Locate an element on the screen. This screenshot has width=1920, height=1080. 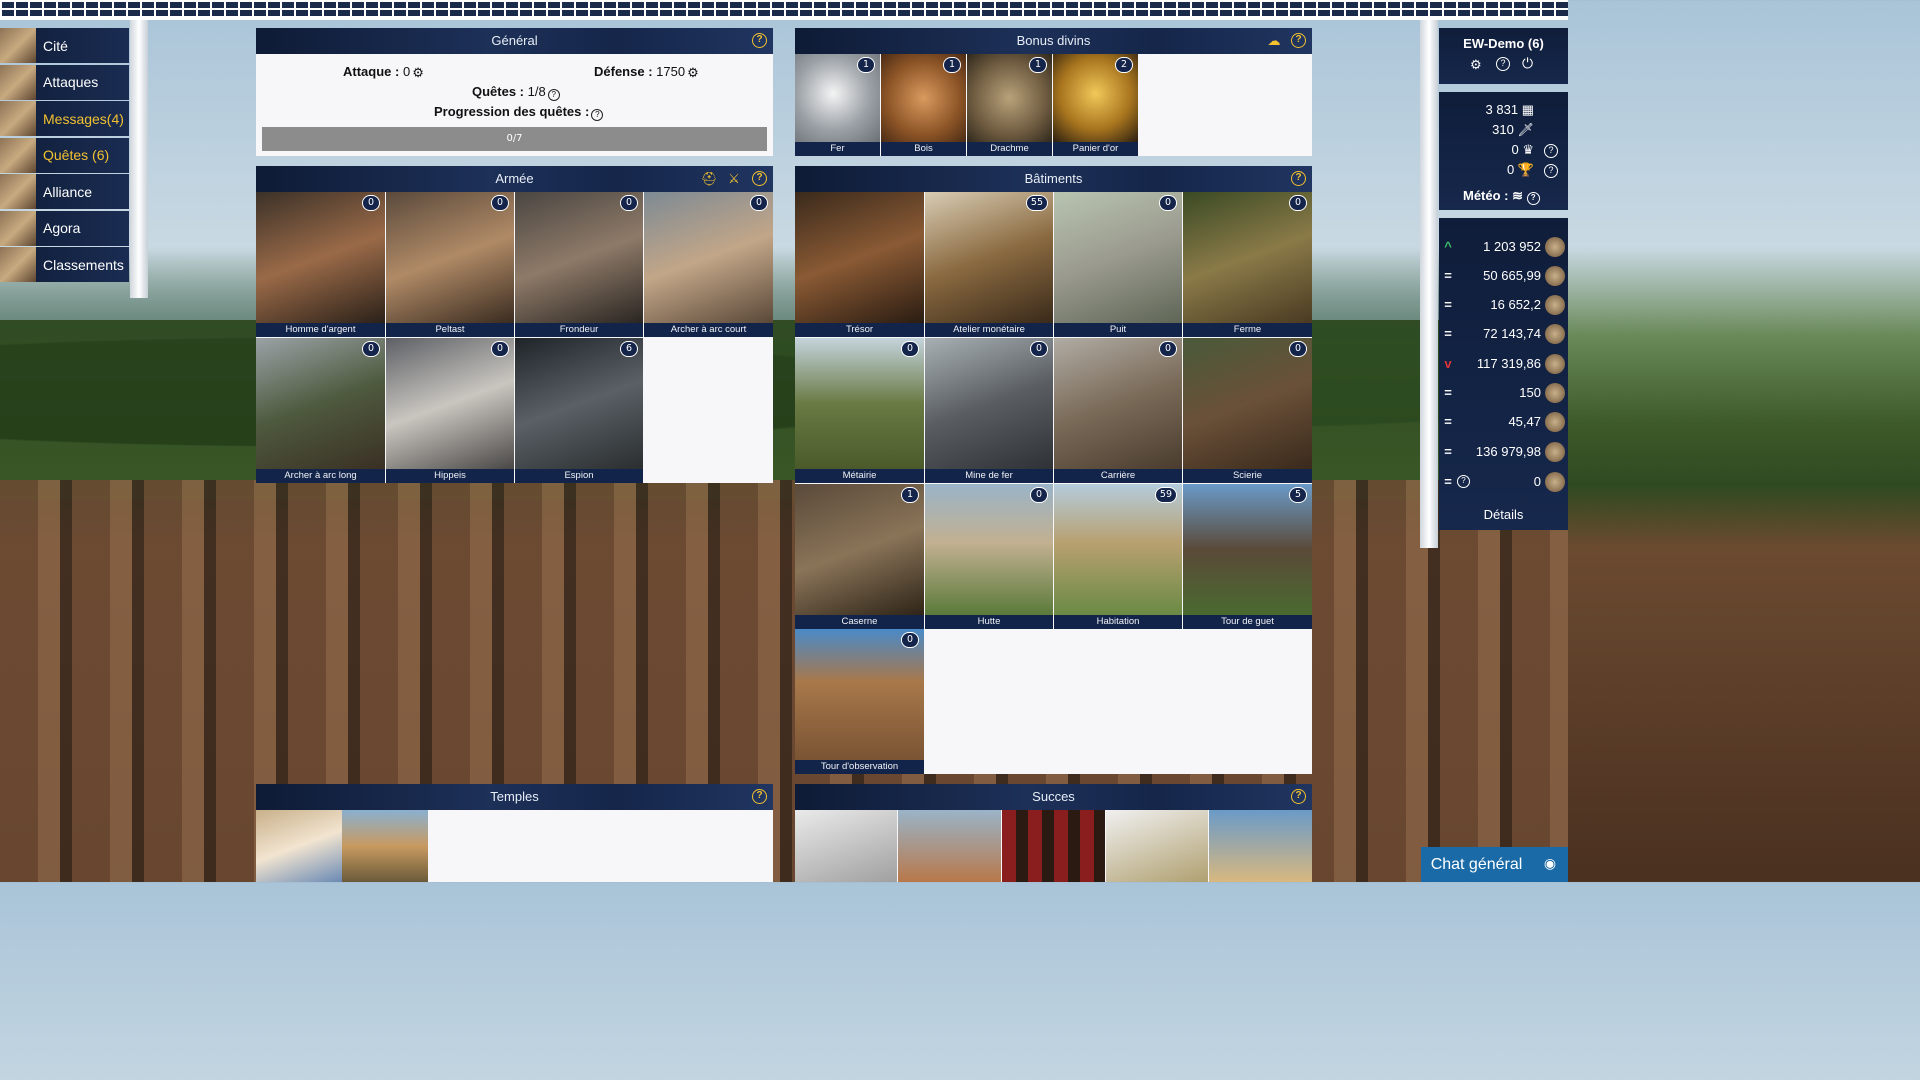
cloud-icon: ☁ is located at coordinates (1274, 40).